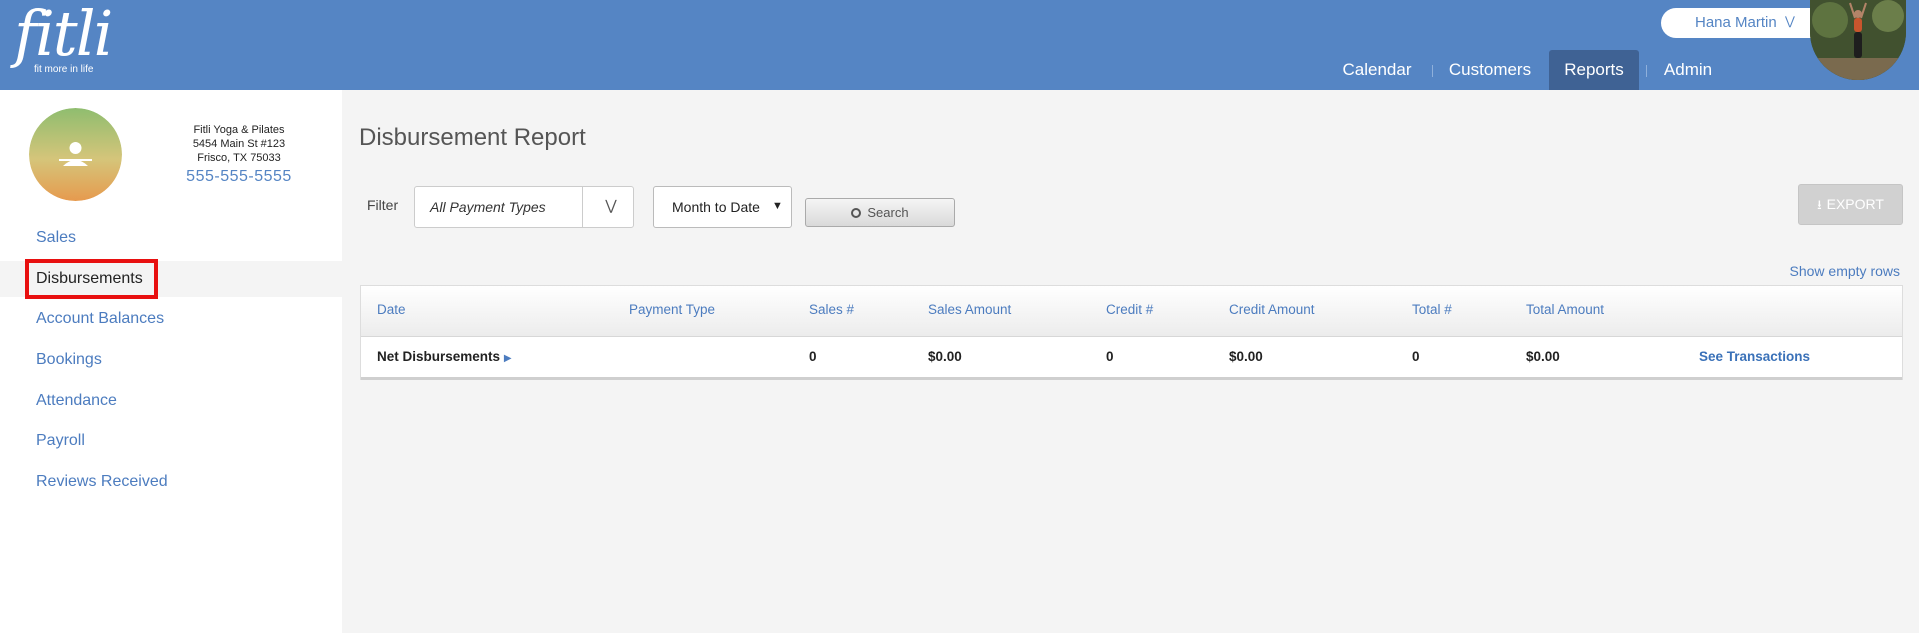 The width and height of the screenshot is (1919, 633). What do you see at coordinates (1272, 309) in the screenshot?
I see `column-header-credit-amount: Credit Amount` at bounding box center [1272, 309].